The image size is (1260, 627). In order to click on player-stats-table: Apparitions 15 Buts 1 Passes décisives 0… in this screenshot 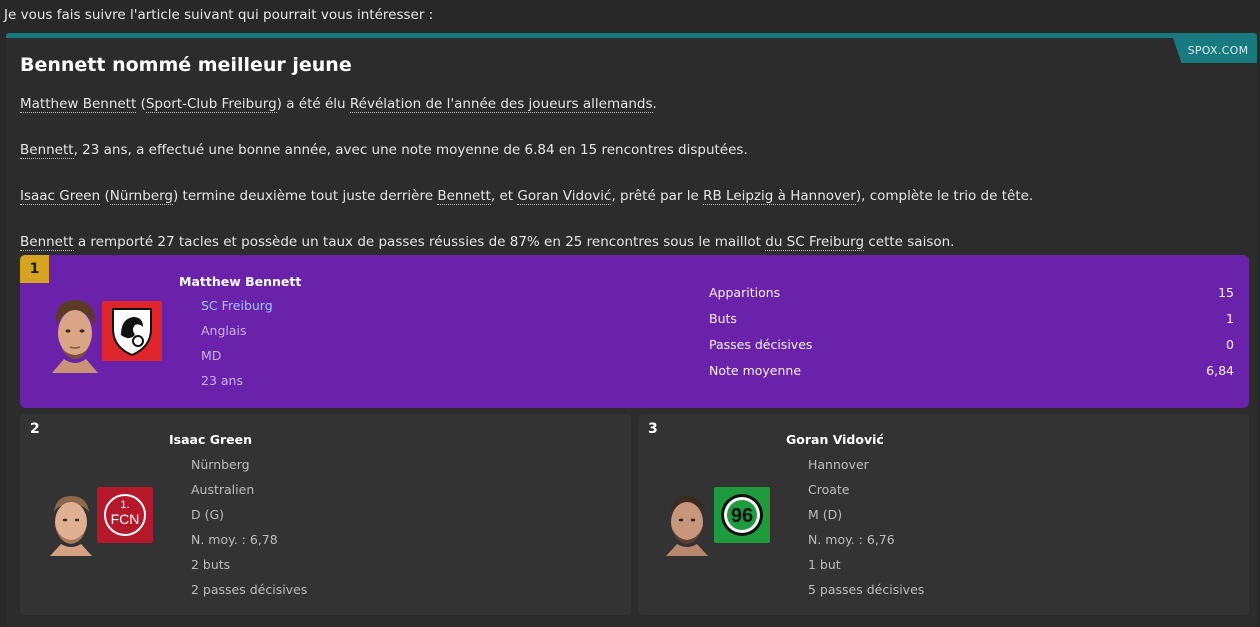, I will do `click(971, 331)`.